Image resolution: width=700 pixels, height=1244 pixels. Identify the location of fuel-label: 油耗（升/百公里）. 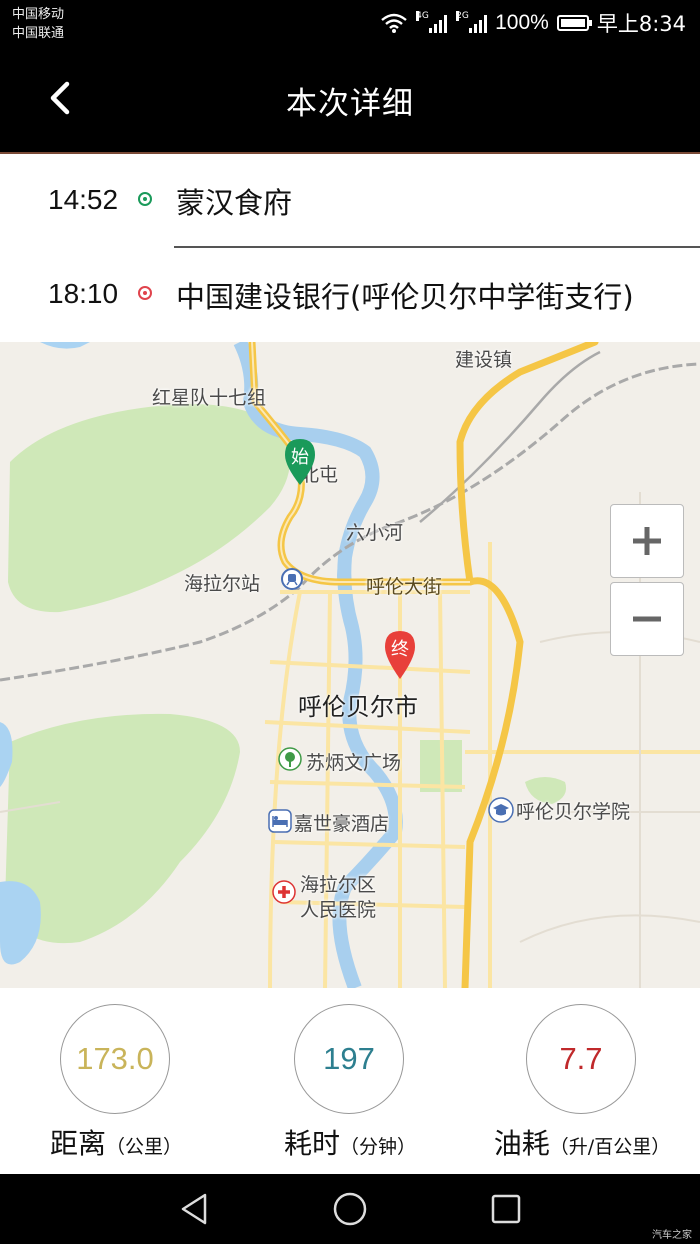
(582, 1142).